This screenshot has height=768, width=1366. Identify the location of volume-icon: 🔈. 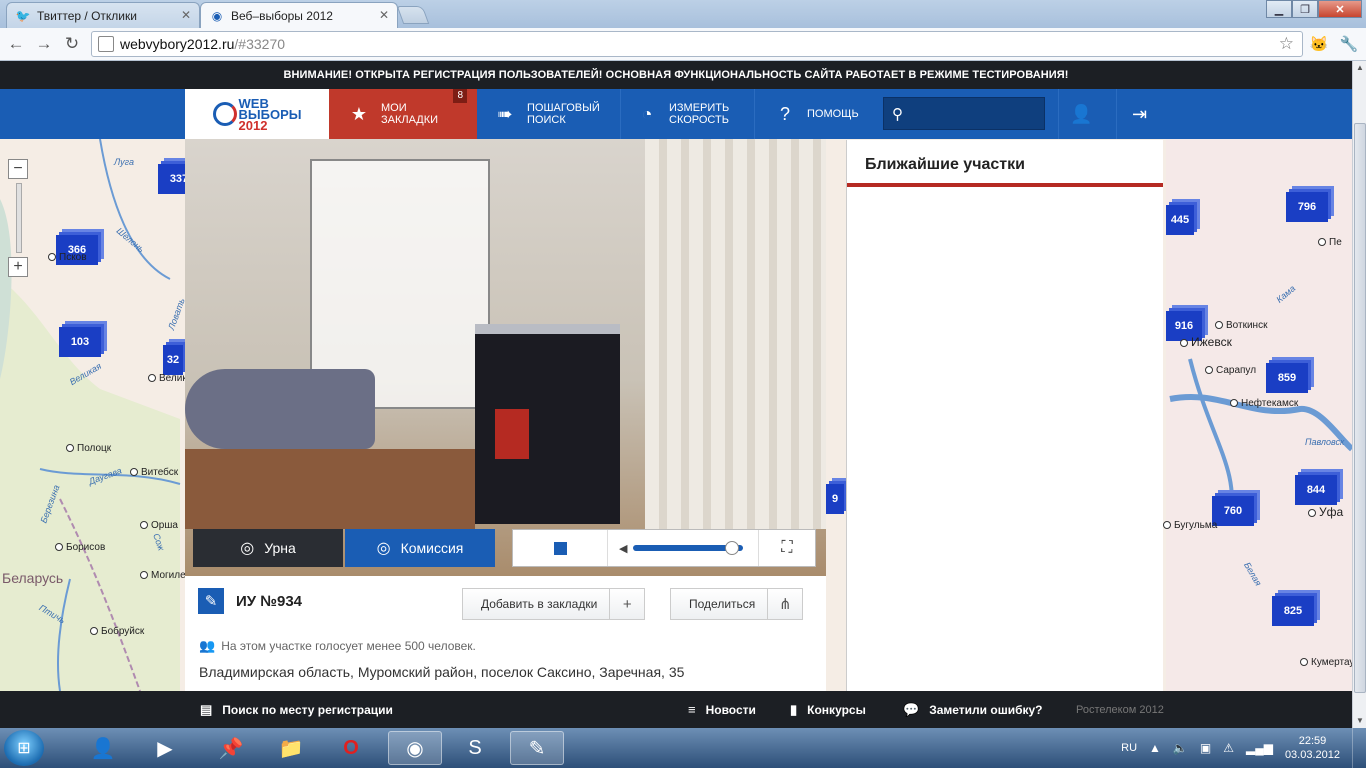
(1180, 748).